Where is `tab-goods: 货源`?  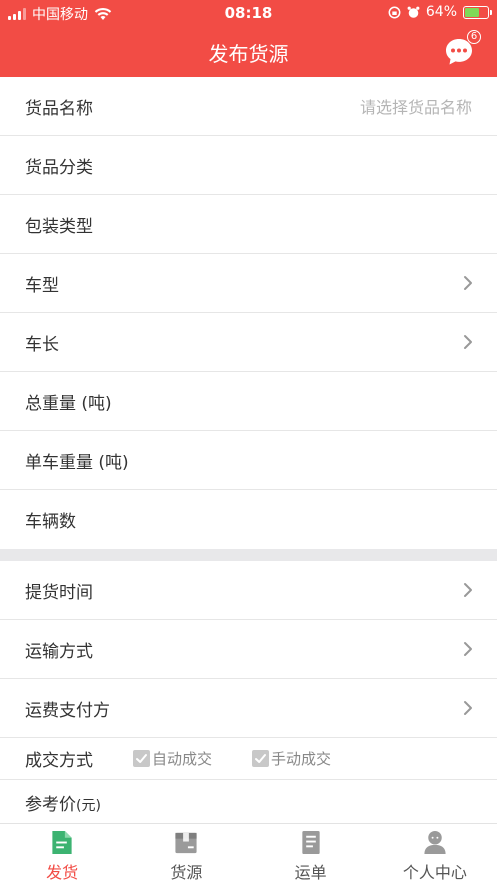 tab-goods: 货源 is located at coordinates (186, 853).